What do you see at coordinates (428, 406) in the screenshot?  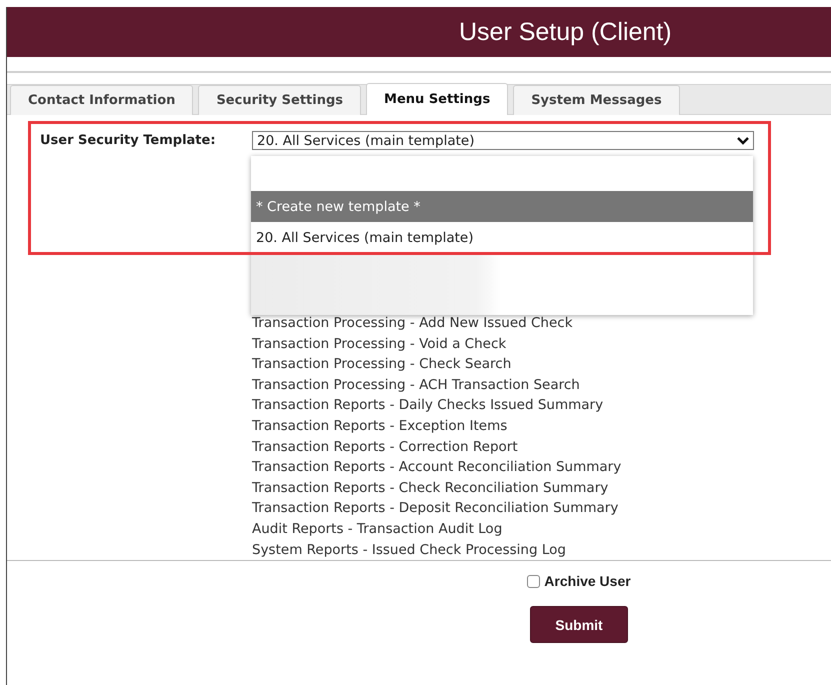 I see `menu-entry: Transaction Reports - Daily Checks Issued Summary` at bounding box center [428, 406].